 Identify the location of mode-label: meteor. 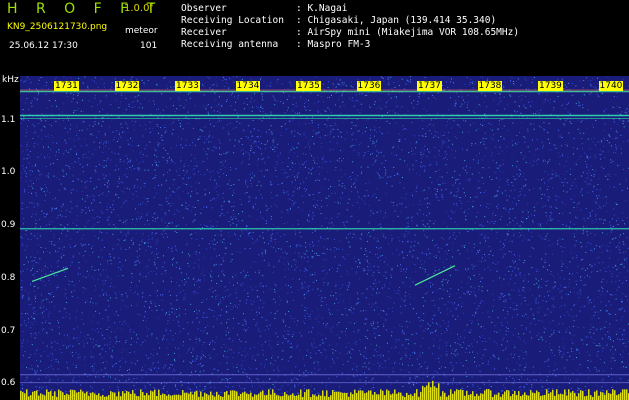
(141, 31).